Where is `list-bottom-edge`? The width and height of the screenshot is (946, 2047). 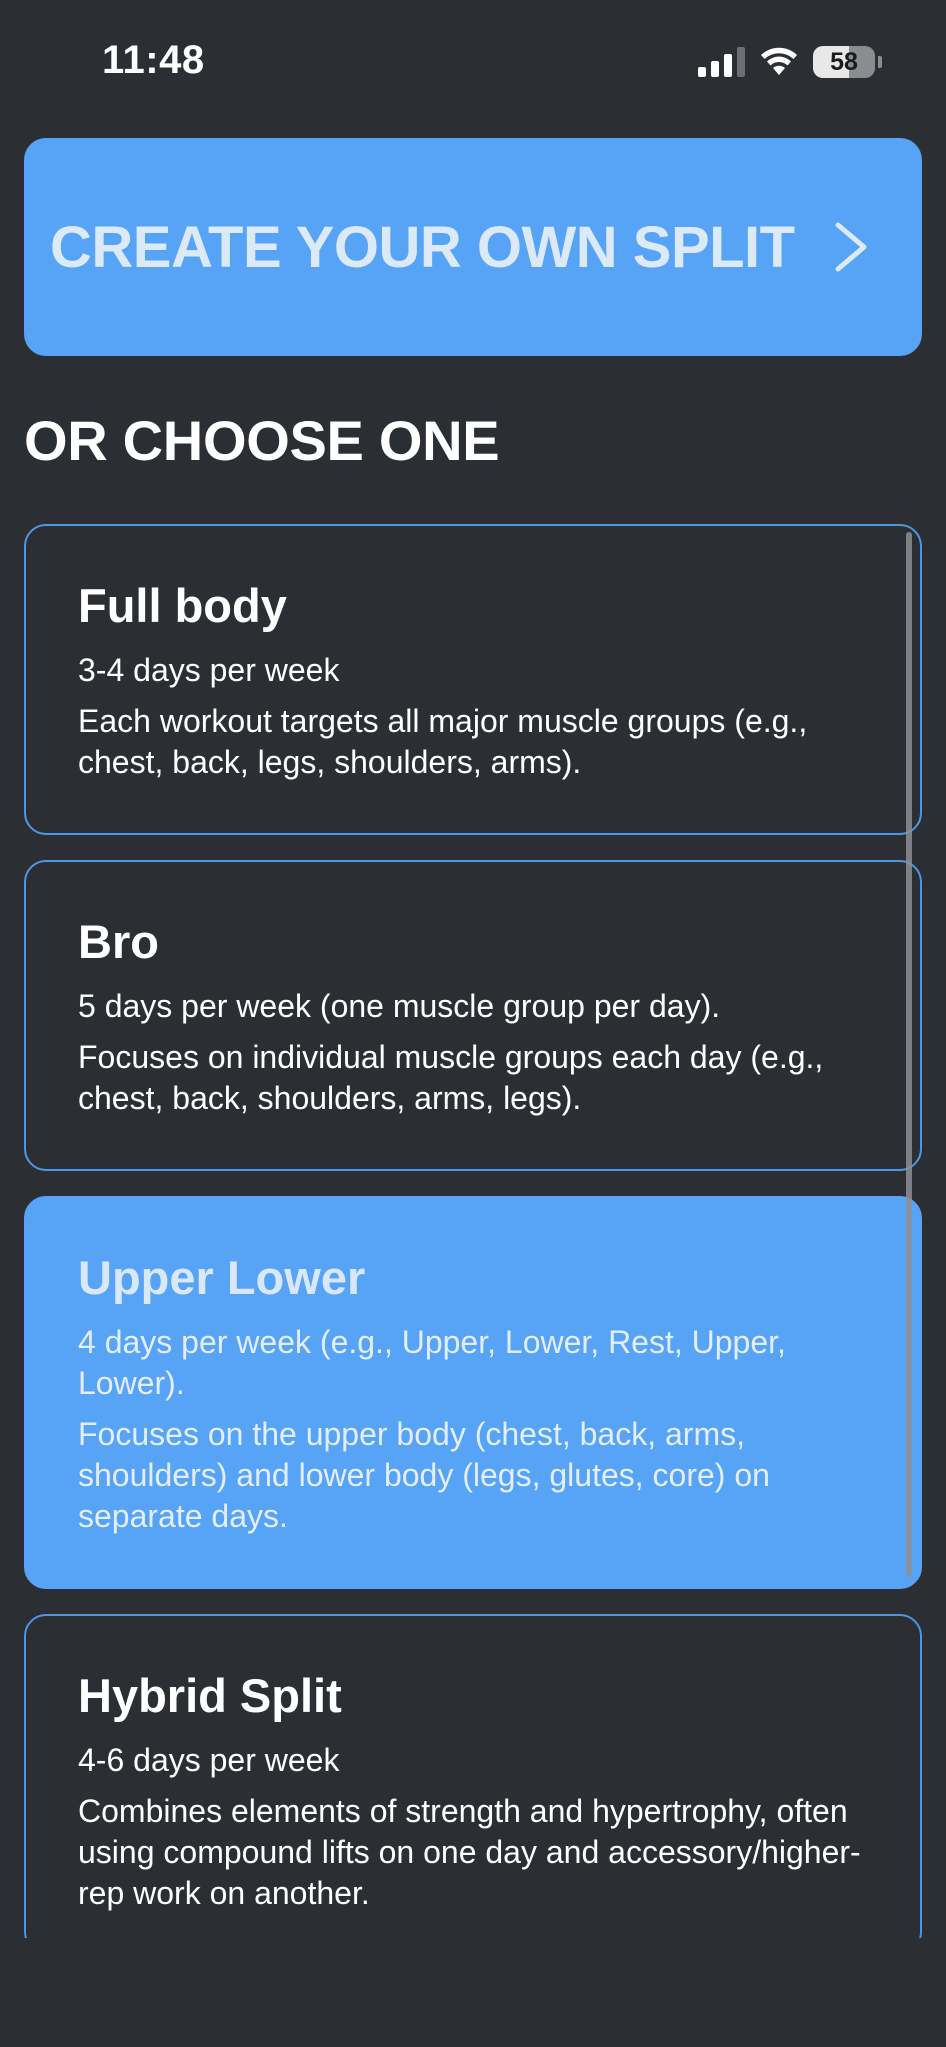 list-bottom-edge is located at coordinates (473, 1992).